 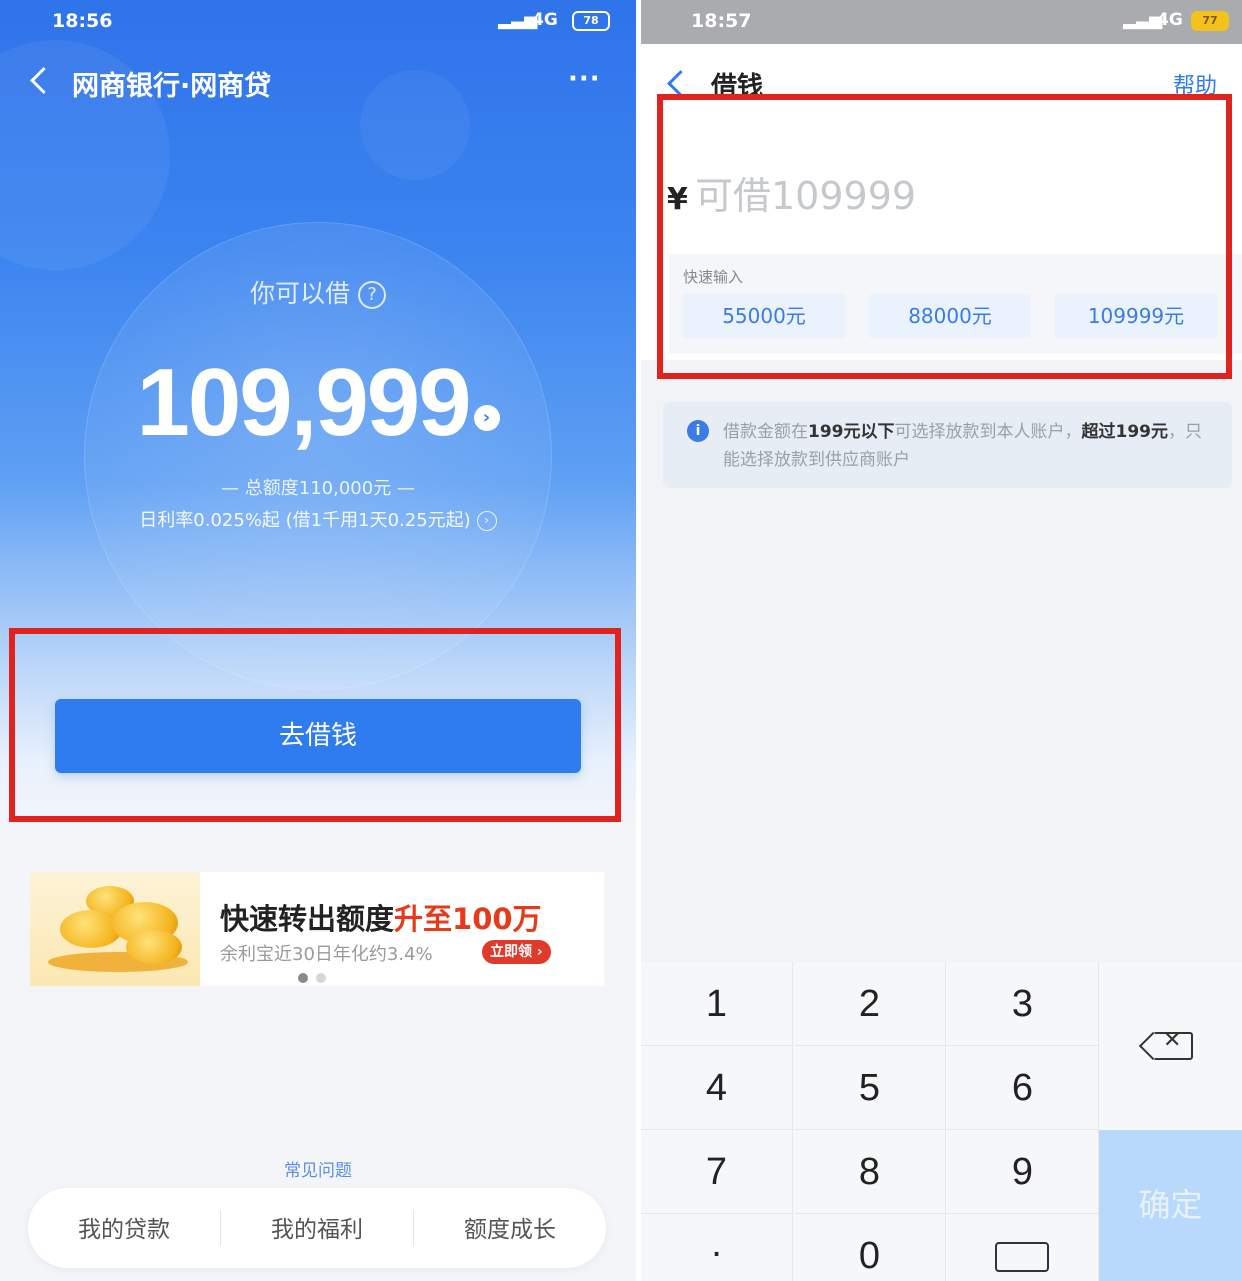 What do you see at coordinates (318, 519) in the screenshot?
I see `interest-rate: 日利率0.025%起 (借1千用1天0.25元起) ›` at bounding box center [318, 519].